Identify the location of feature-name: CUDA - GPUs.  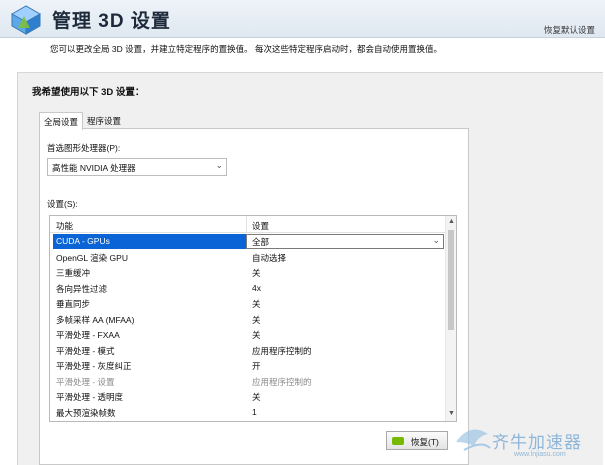
(83, 241).